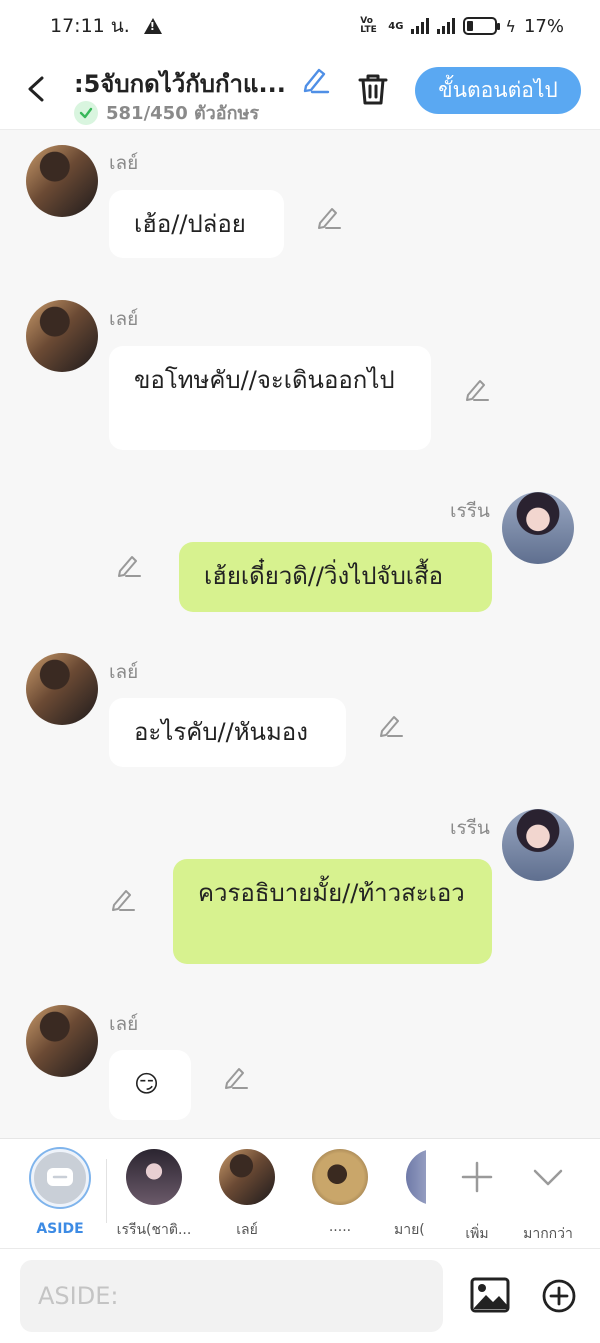 The image size is (600, 1343). Describe the element at coordinates (482, 26) in the screenshot. I see `battery-icon` at that location.